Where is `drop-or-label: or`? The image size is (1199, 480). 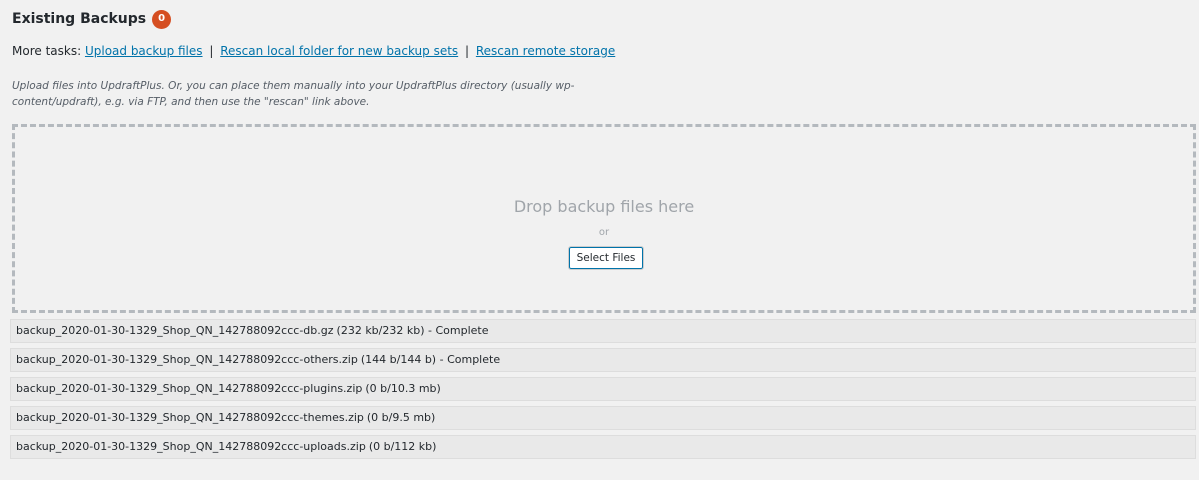 drop-or-label: or is located at coordinates (604, 232).